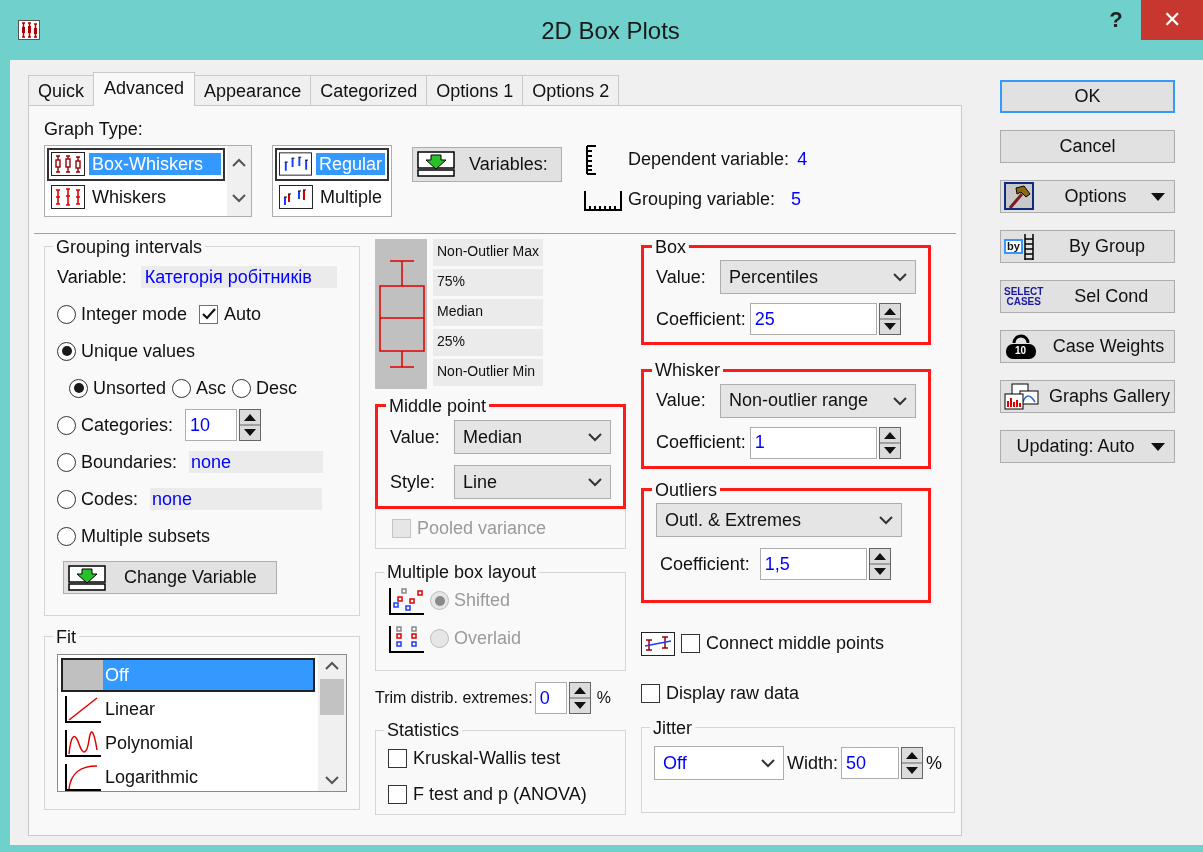  I want to click on radio-label: Overlaid, so click(488, 638).